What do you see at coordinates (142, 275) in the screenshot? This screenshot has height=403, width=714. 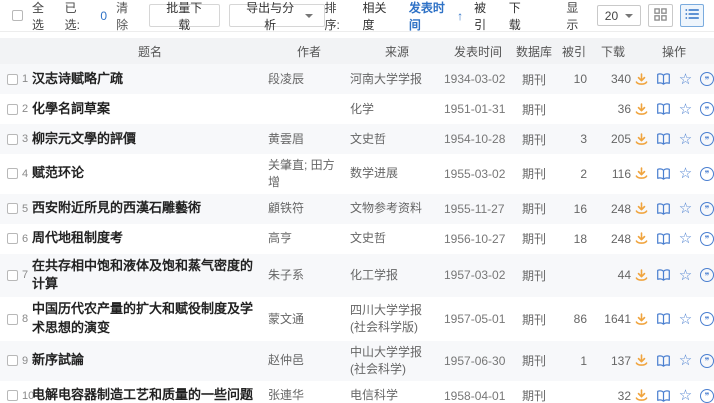 I see `paper-title-link: 在共存相中饱和液体及饱和蒸气密度的计算` at bounding box center [142, 275].